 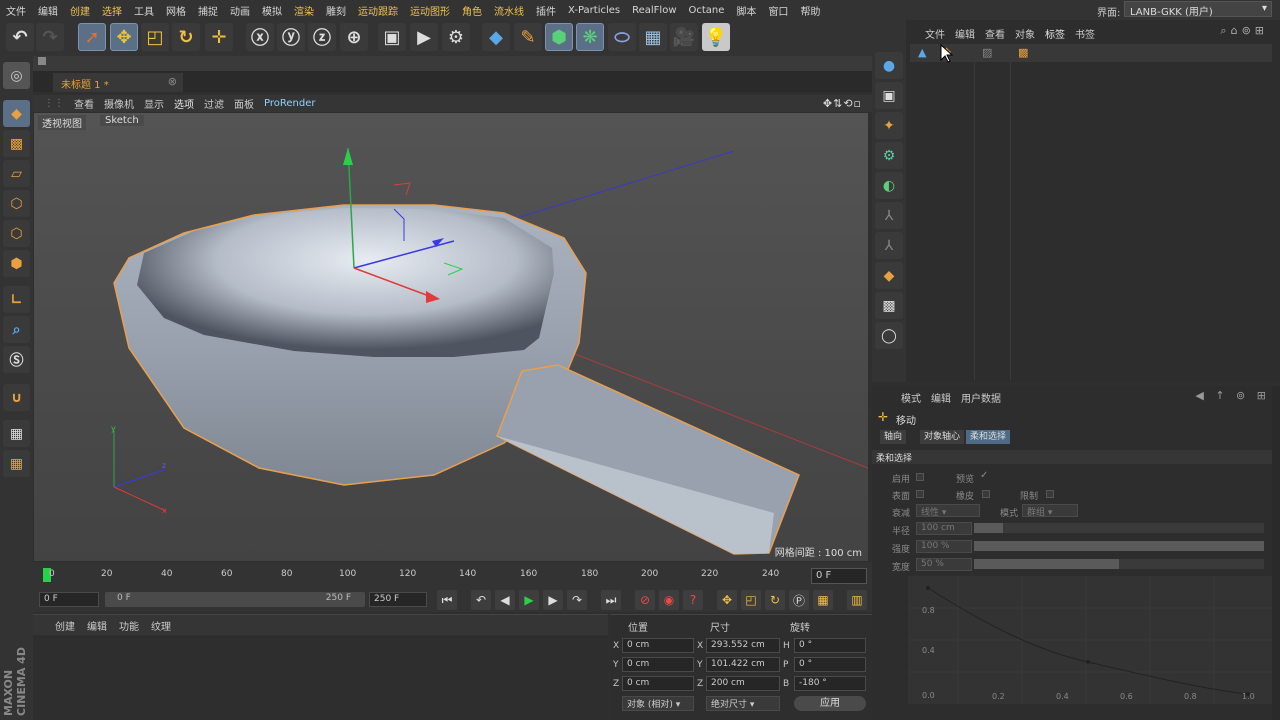 What do you see at coordinates (16, 359) in the screenshot?
I see `solo-icon: Ⓢ` at bounding box center [16, 359].